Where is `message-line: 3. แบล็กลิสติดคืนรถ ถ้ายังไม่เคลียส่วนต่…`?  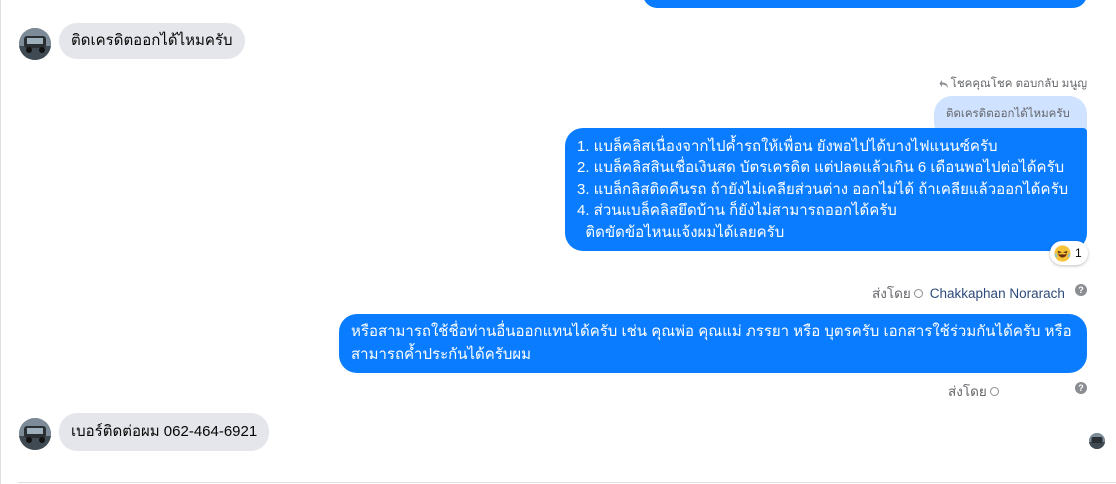 message-line: 3. แบล็กลิสติดคืนรถ ถ้ายังไม่เคลียส่วนต่… is located at coordinates (823, 189).